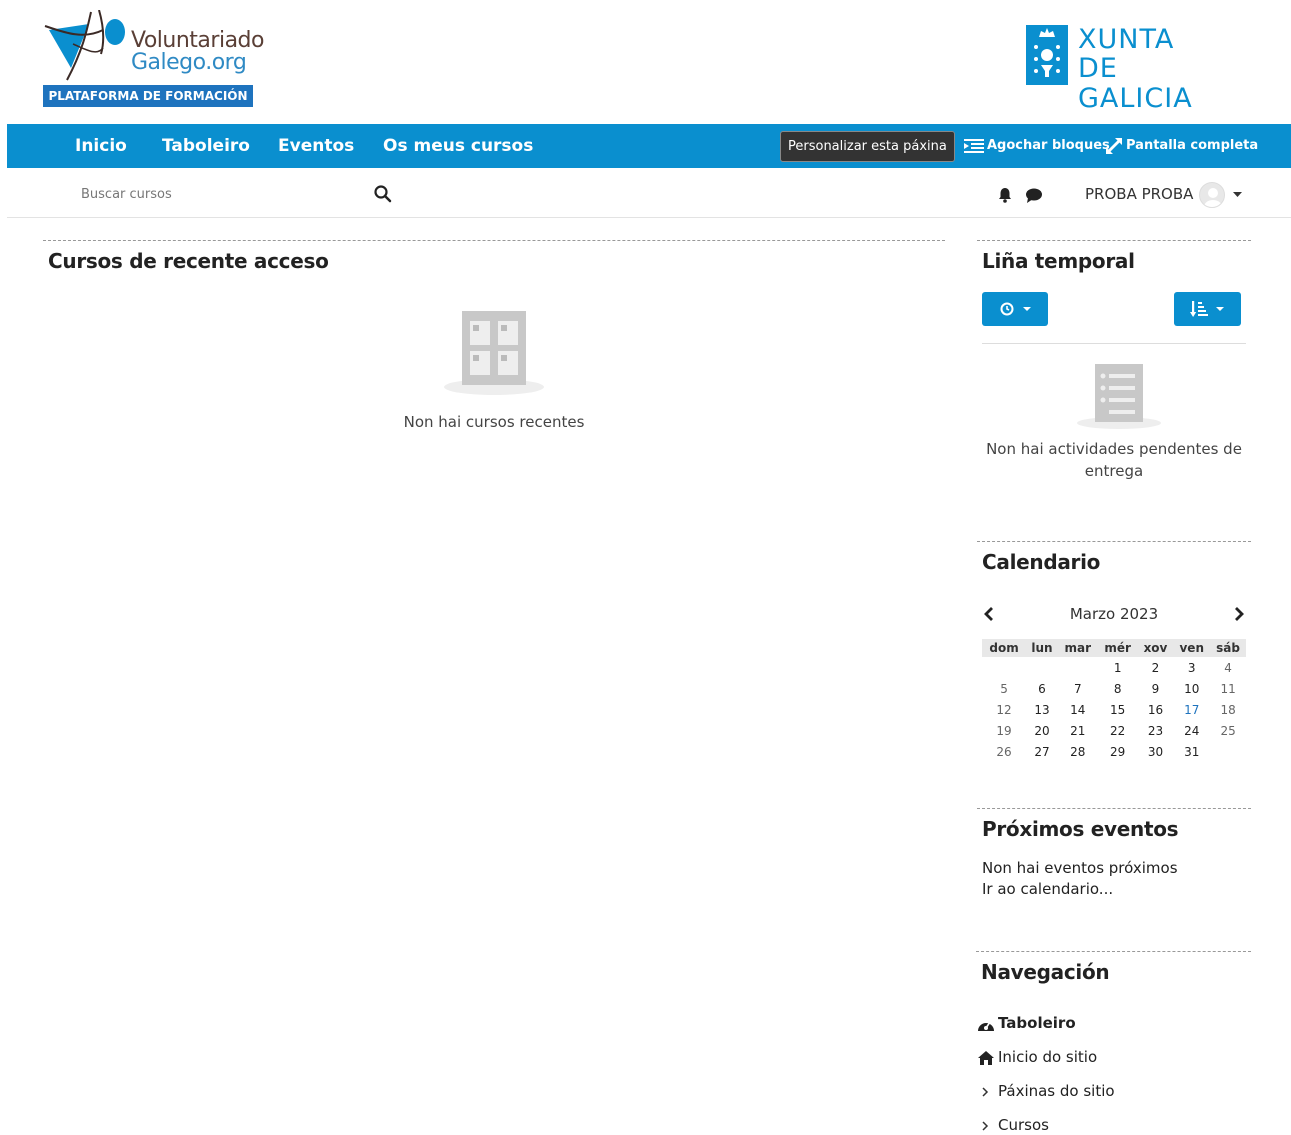 The width and height of the screenshot is (1291, 1135). I want to click on timeline-sort-button, so click(1207, 309).